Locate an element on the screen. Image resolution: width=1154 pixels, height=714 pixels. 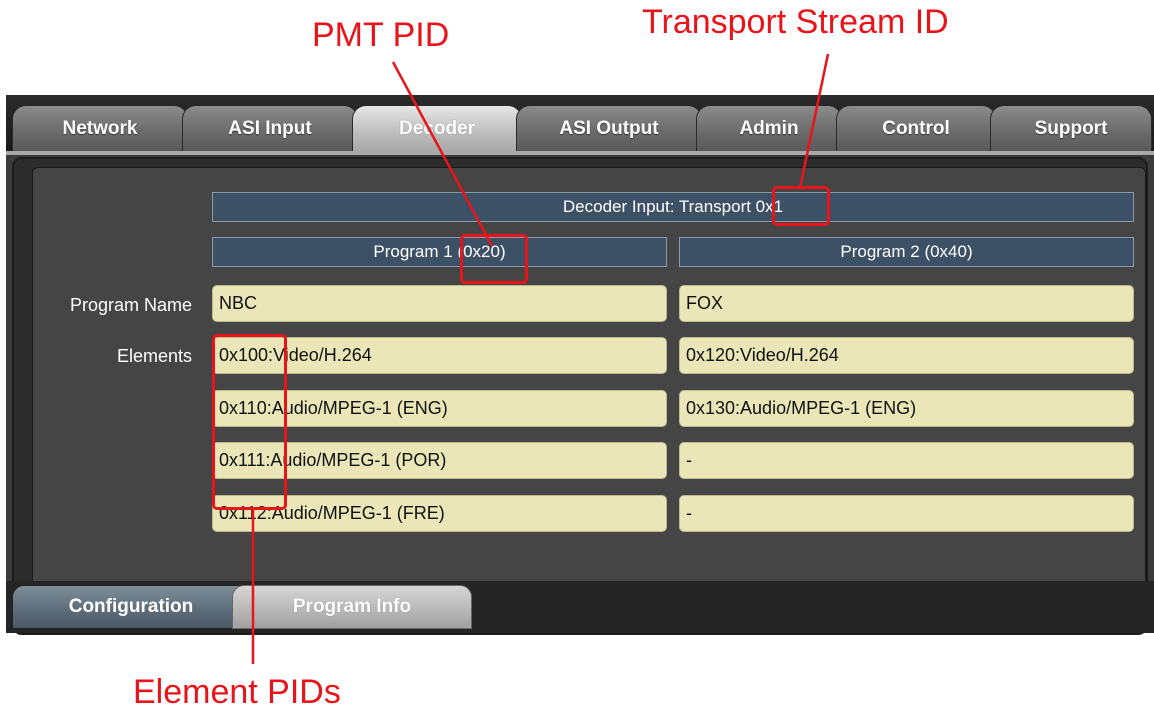
tab-asi-output: ASI Output is located at coordinates (609, 128).